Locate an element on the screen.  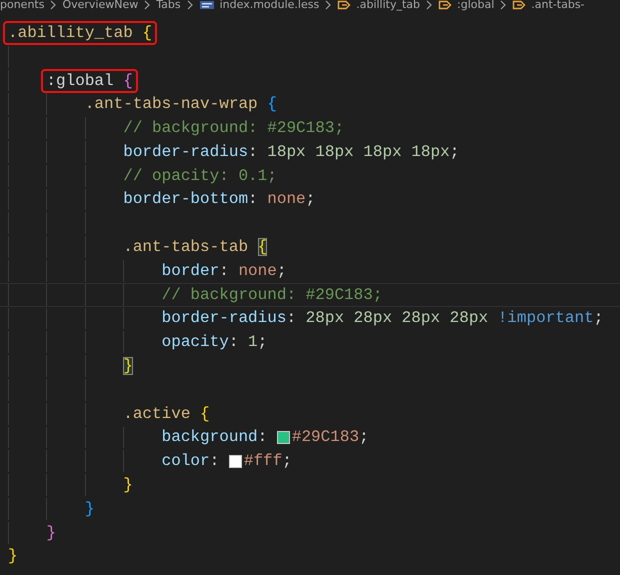
code-line: color: is located at coordinates (191, 461).